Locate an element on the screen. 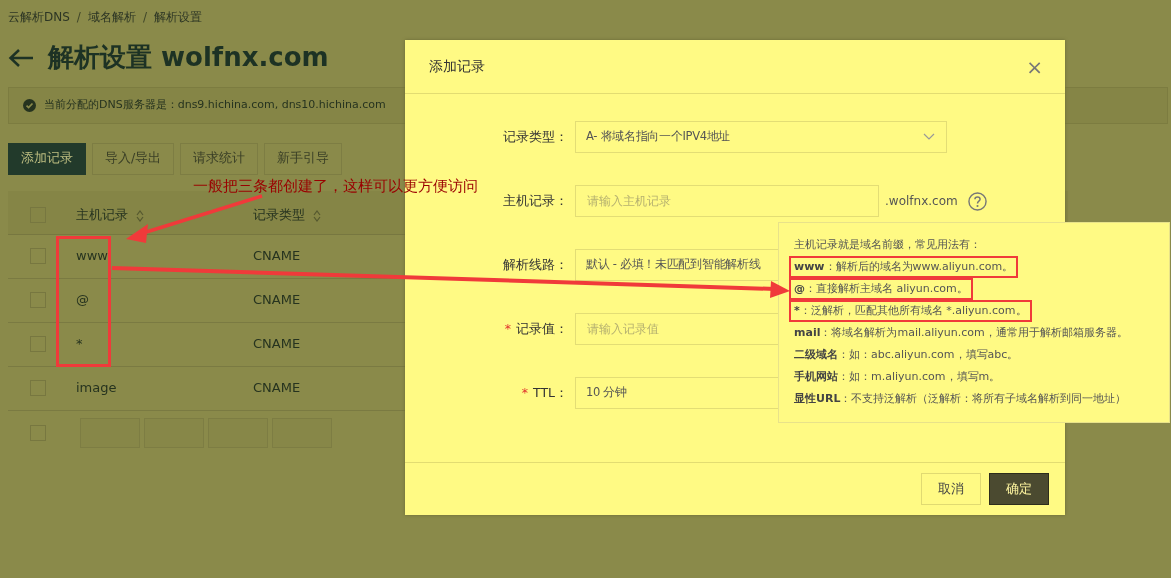 The height and width of the screenshot is (578, 1171). field-label: 记录类型： is located at coordinates (535, 136).